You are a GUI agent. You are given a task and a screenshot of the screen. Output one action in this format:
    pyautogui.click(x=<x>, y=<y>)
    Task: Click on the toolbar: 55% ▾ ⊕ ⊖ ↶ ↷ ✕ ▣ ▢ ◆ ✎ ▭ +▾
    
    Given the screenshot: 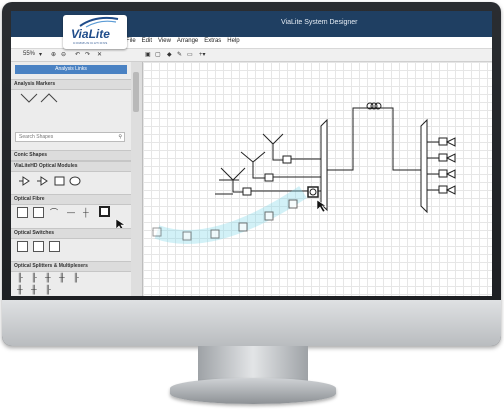 What is the action you would take?
    pyautogui.click(x=251, y=55)
    